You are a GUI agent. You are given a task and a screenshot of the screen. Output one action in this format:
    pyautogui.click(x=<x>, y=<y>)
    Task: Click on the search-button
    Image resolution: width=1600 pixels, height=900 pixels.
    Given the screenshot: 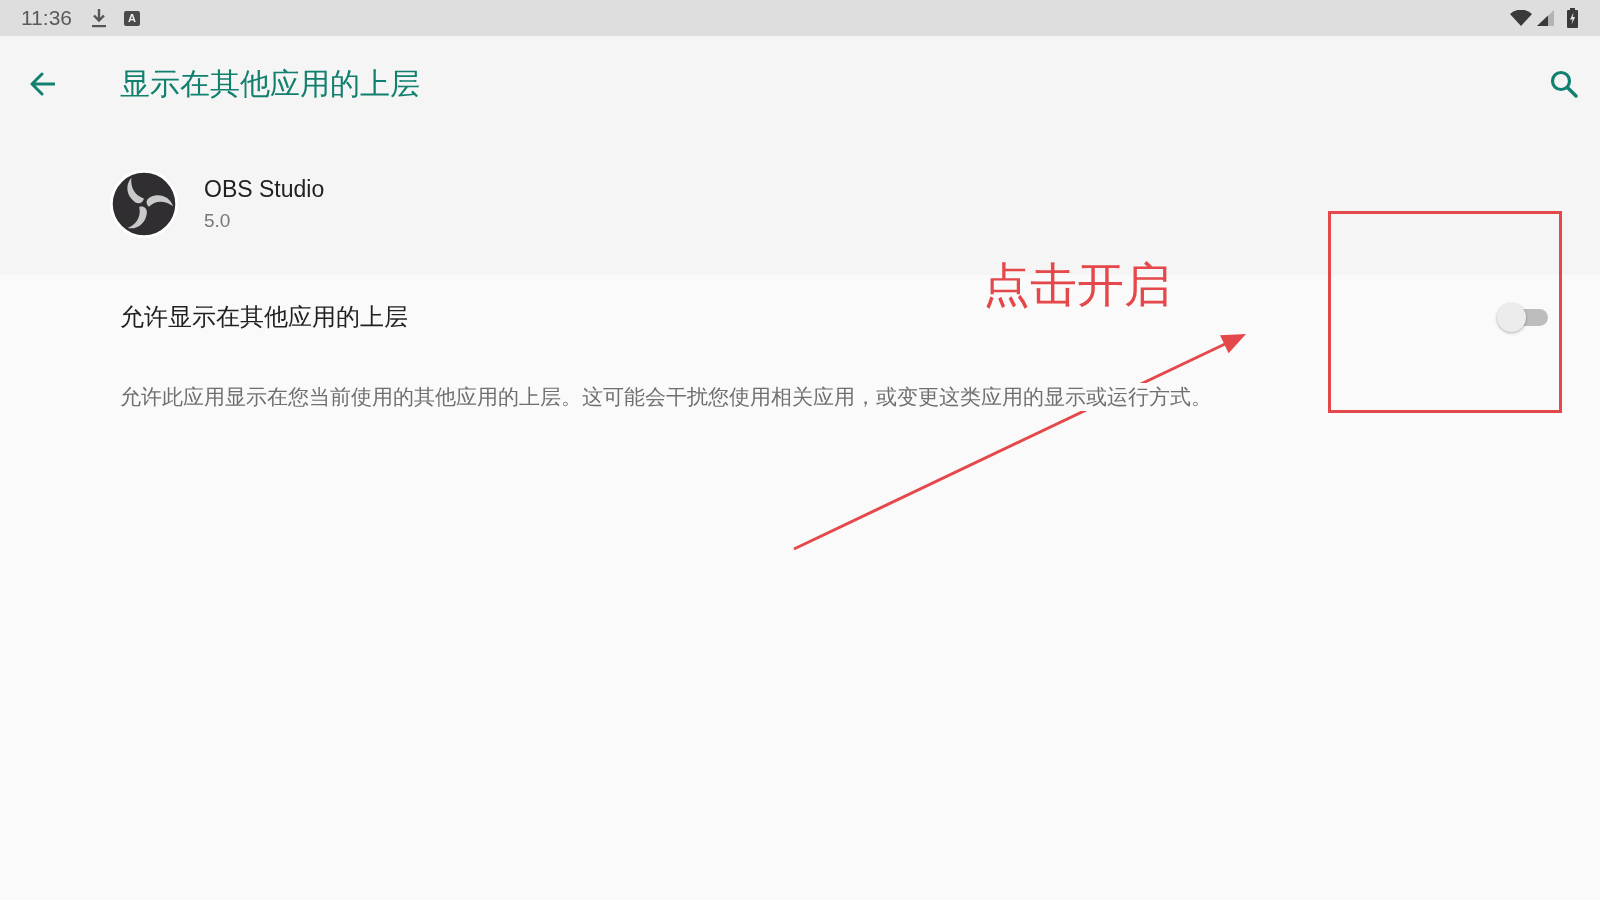 What is the action you would take?
    pyautogui.click(x=1564, y=84)
    